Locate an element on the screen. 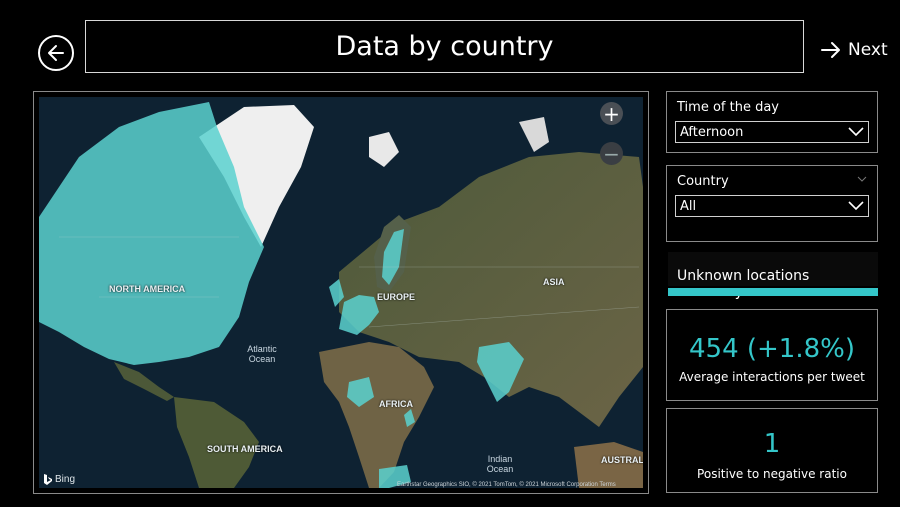 This screenshot has width=900, height=507. avg-interactions-value: 454 (+1.8%) is located at coordinates (772, 349).